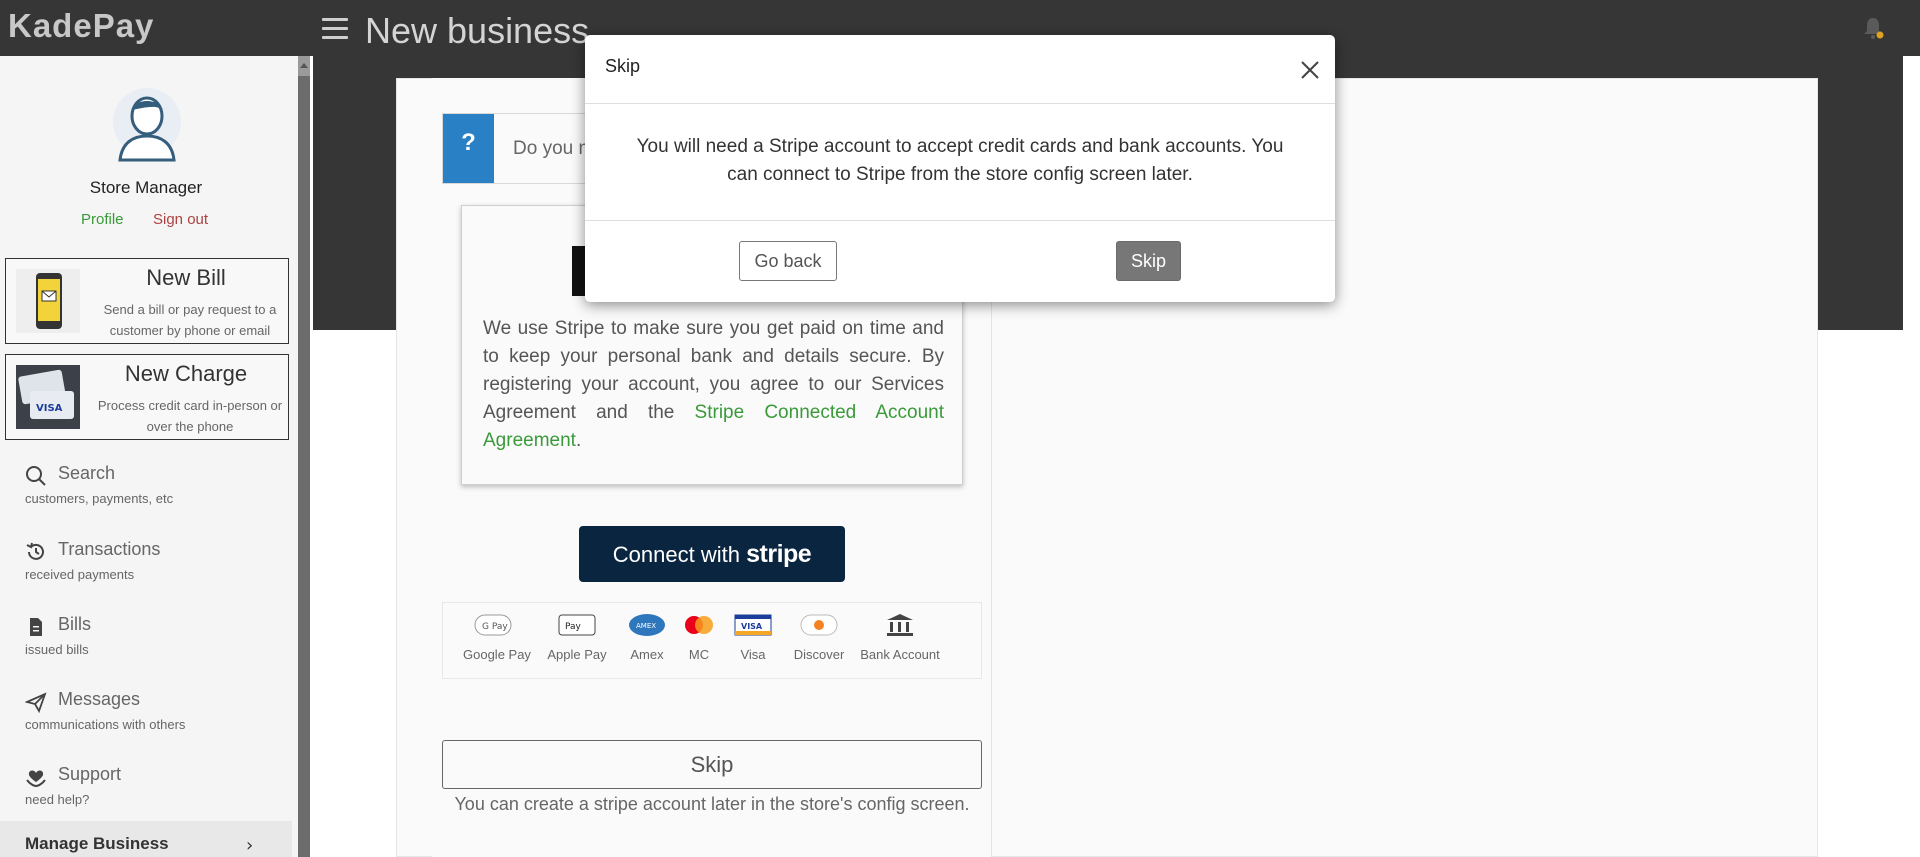  I want to click on sidebar-item-messages: Messages communications with others, so click(146, 714).